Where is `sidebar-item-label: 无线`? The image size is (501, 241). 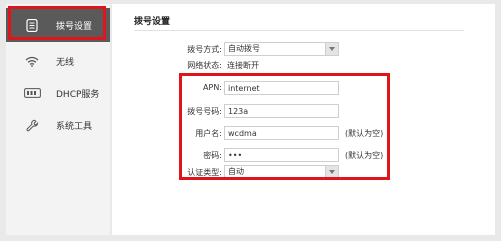
sidebar-item-label: 无线 is located at coordinates (65, 62).